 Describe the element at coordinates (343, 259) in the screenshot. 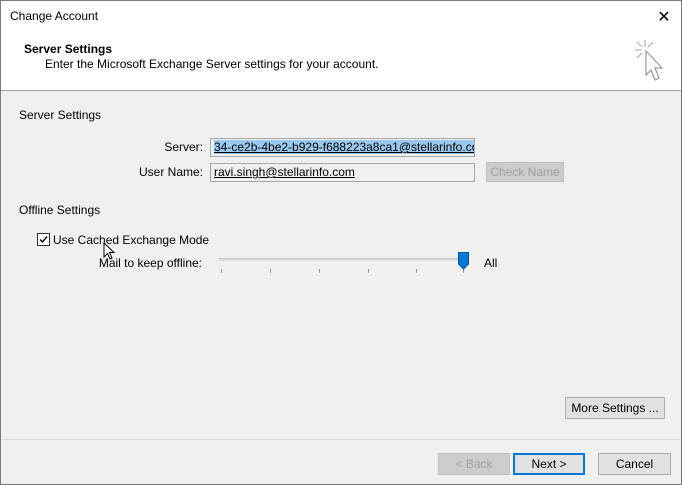

I see `slider-track` at that location.